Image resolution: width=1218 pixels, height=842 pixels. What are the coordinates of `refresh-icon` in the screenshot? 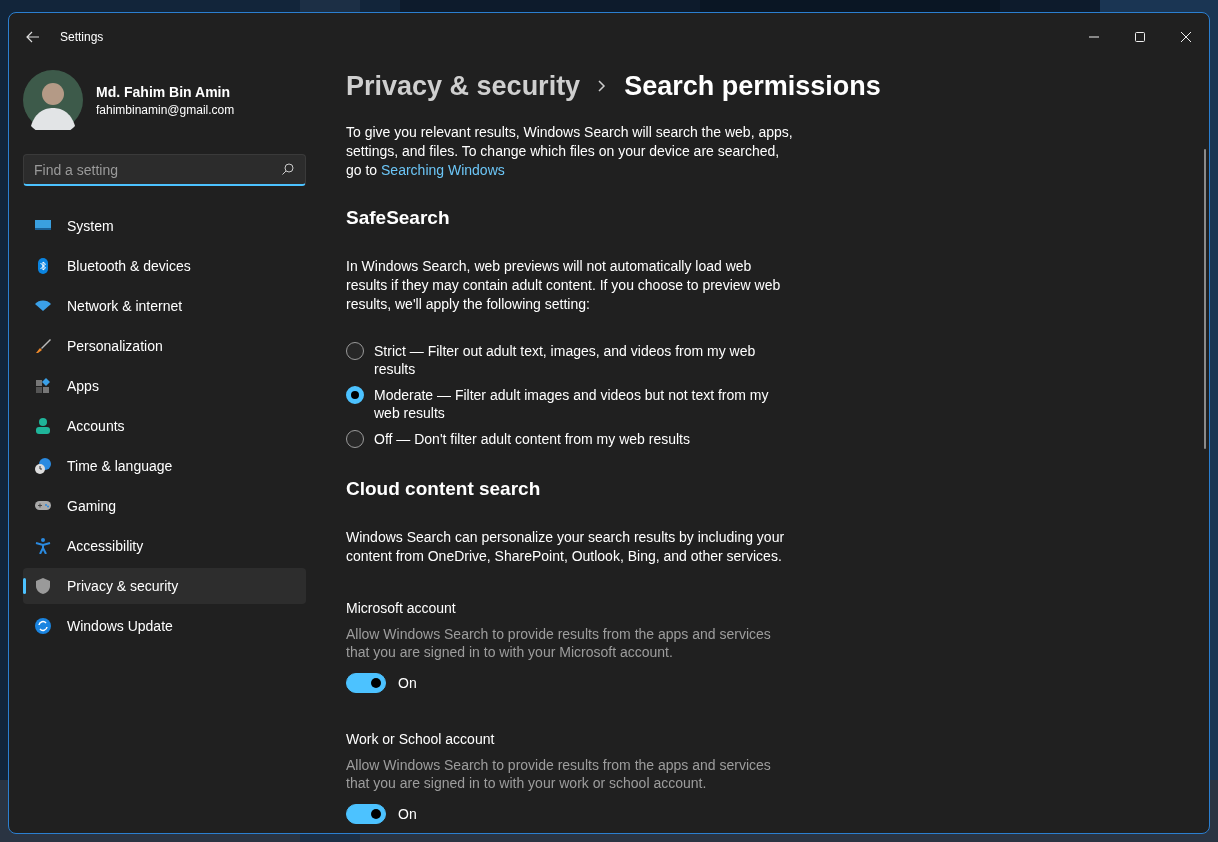 It's located at (43, 626).